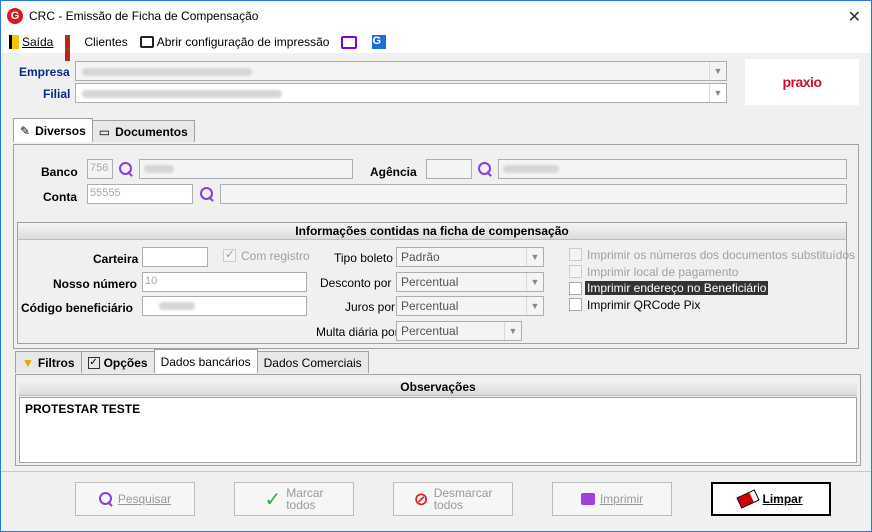 This screenshot has width=872, height=532. Describe the element at coordinates (28, 362) in the screenshot. I see `funnel-icon: ▼` at that location.